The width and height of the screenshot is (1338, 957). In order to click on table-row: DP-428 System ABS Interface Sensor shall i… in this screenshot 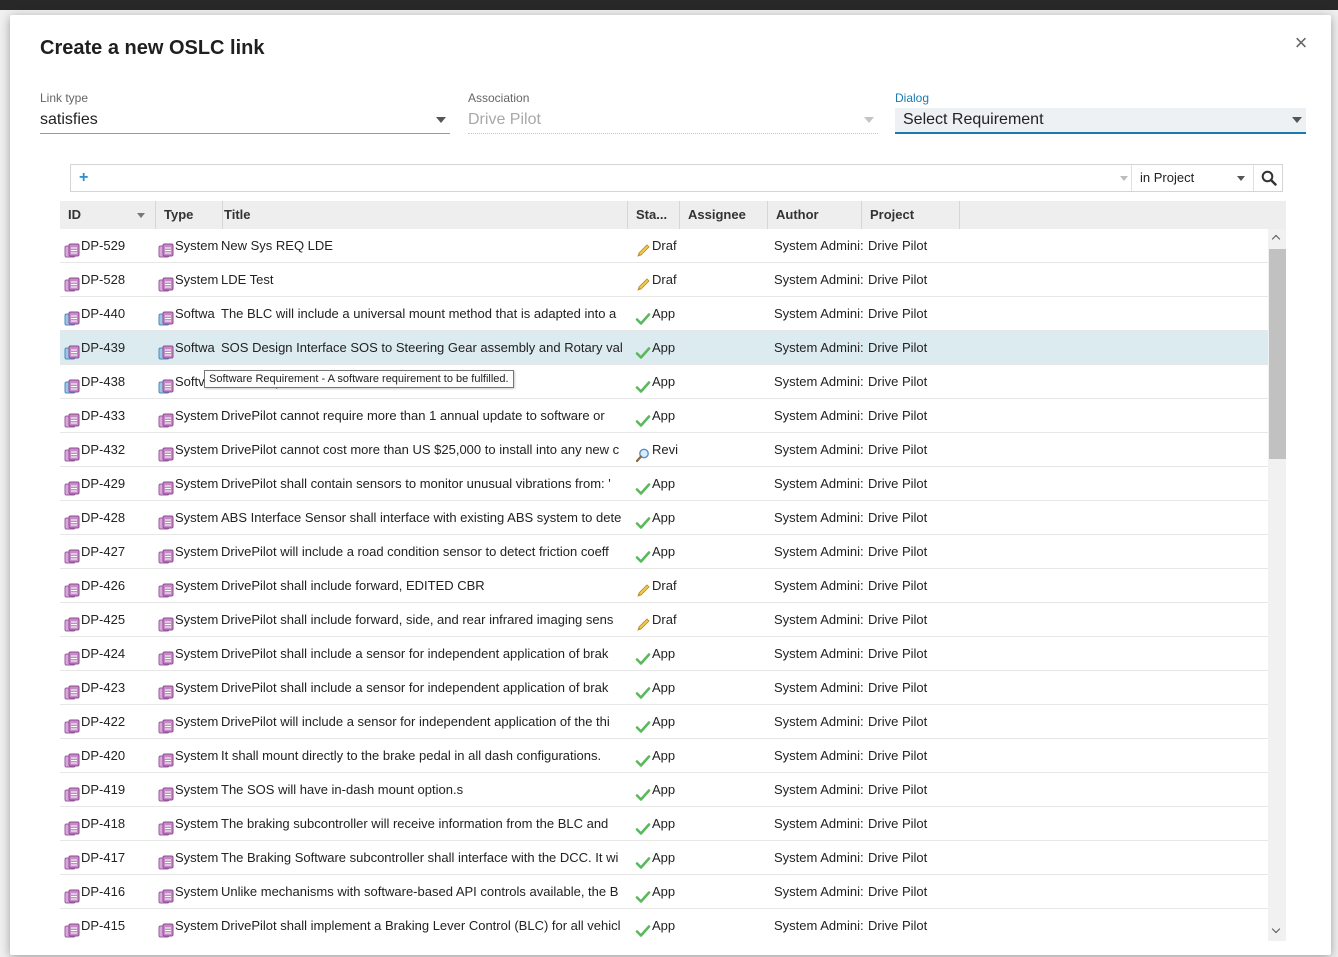, I will do `click(664, 518)`.